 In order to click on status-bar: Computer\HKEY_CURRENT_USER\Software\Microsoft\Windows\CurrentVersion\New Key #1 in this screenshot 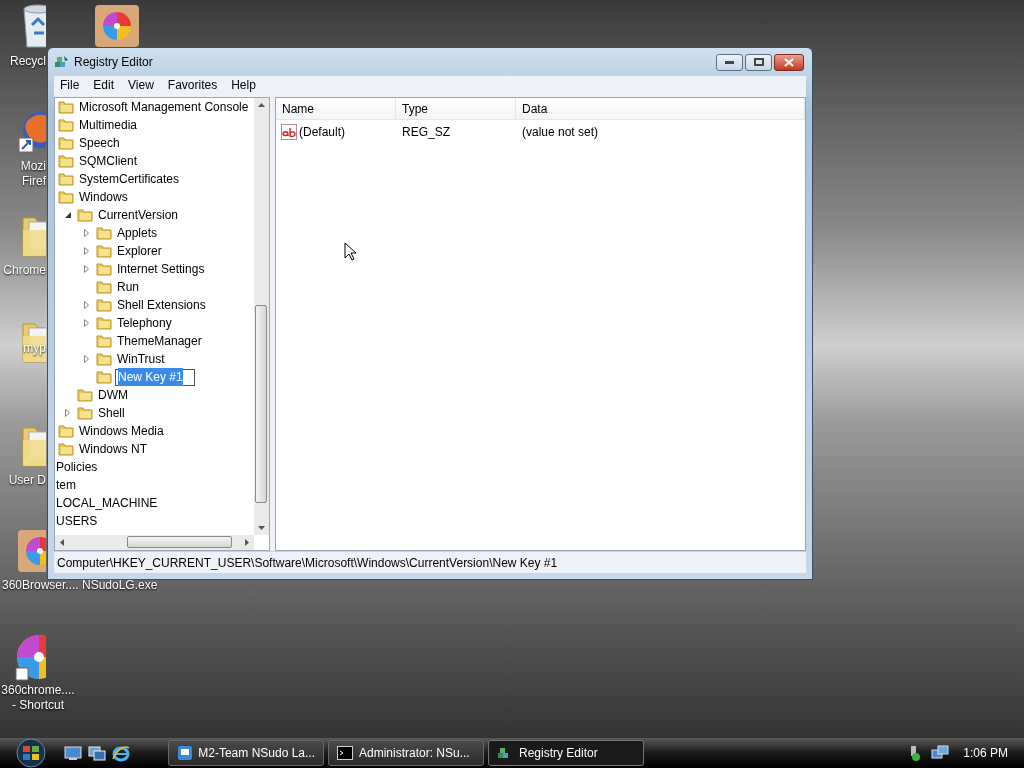, I will do `click(430, 562)`.